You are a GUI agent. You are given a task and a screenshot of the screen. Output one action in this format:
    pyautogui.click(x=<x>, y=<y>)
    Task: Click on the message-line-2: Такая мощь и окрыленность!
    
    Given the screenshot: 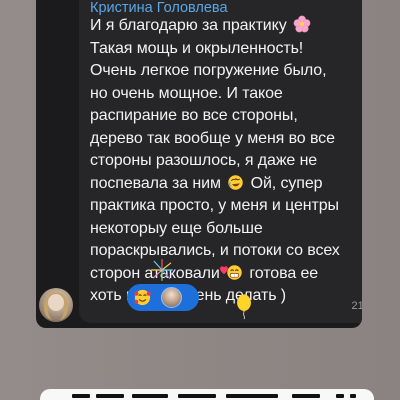 What is the action you would take?
    pyautogui.click(x=197, y=48)
    